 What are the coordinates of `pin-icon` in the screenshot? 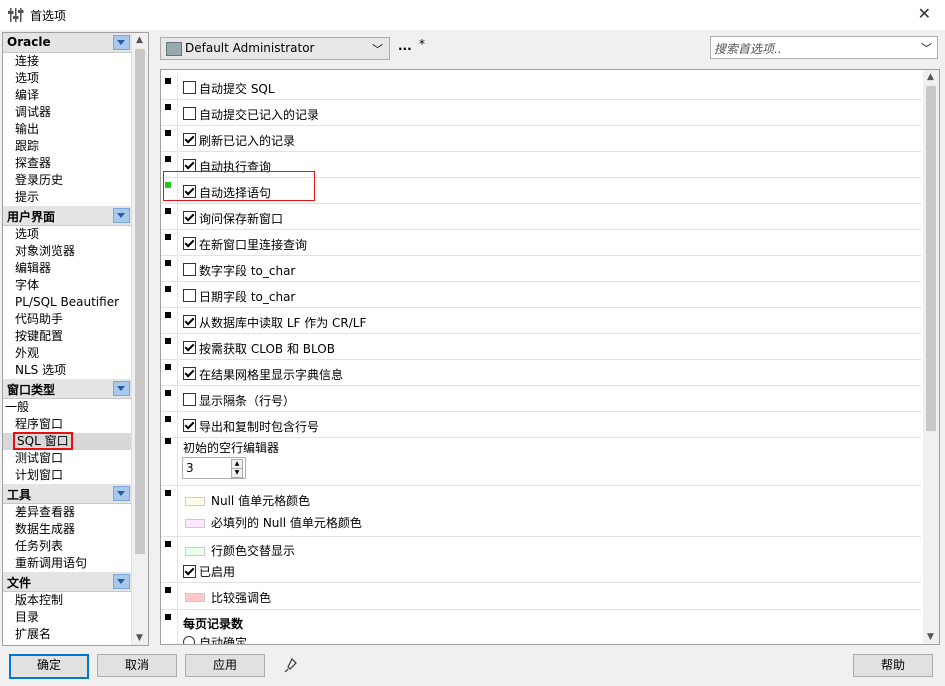 It's located at (292, 665).